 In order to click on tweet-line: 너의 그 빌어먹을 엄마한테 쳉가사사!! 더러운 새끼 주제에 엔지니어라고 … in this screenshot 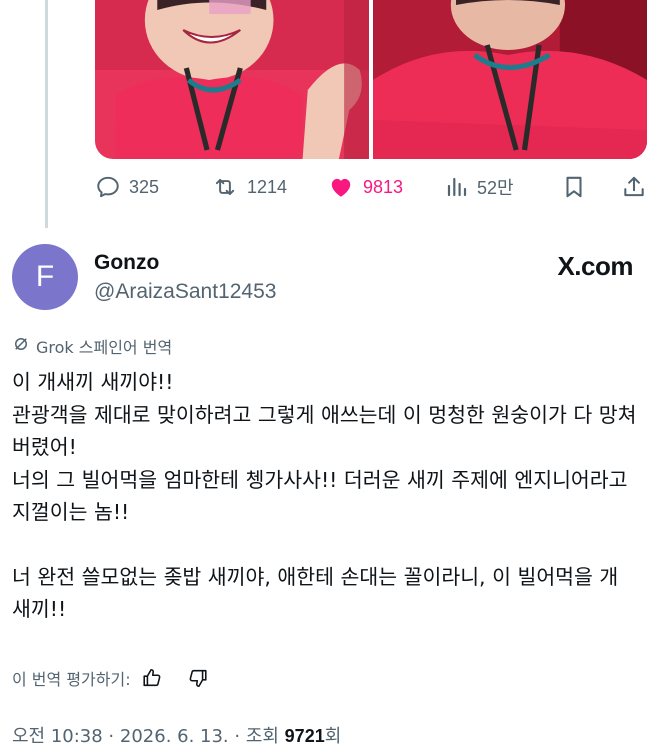, I will do `click(320, 496)`.